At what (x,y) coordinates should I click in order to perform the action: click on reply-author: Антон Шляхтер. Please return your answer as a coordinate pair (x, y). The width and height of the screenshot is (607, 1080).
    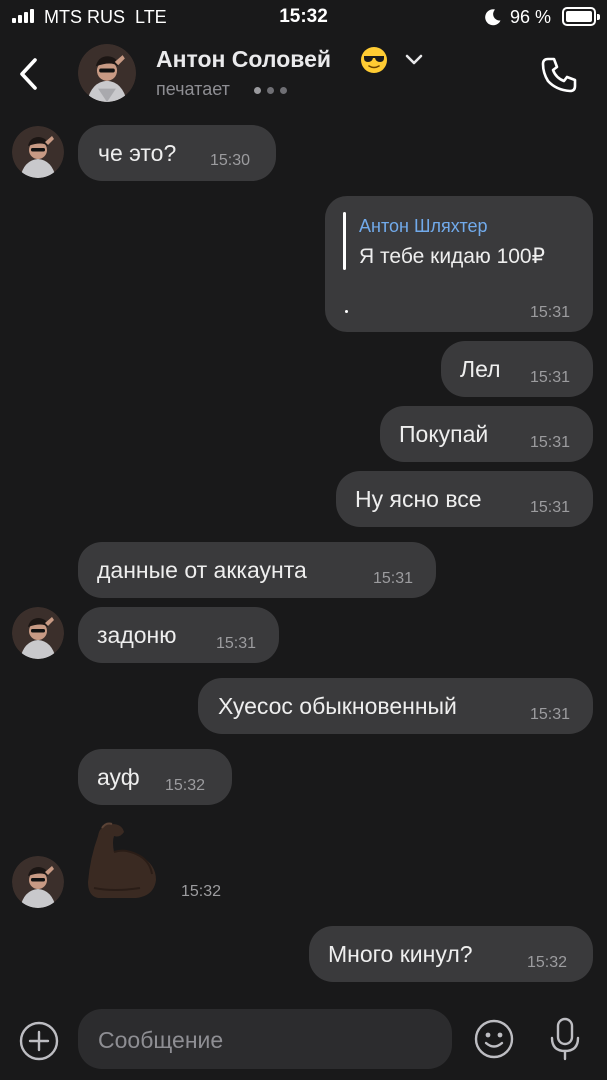
    Looking at the image, I should click on (423, 226).